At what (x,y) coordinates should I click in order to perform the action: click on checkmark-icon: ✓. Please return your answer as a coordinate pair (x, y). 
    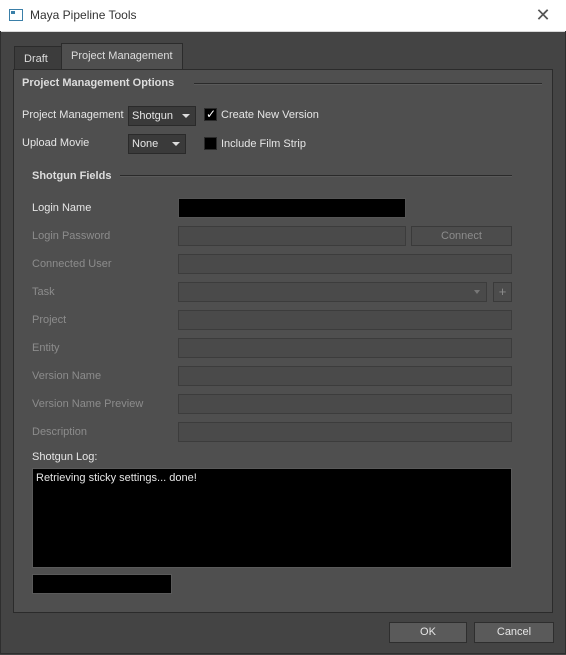
    Looking at the image, I should click on (211, 114).